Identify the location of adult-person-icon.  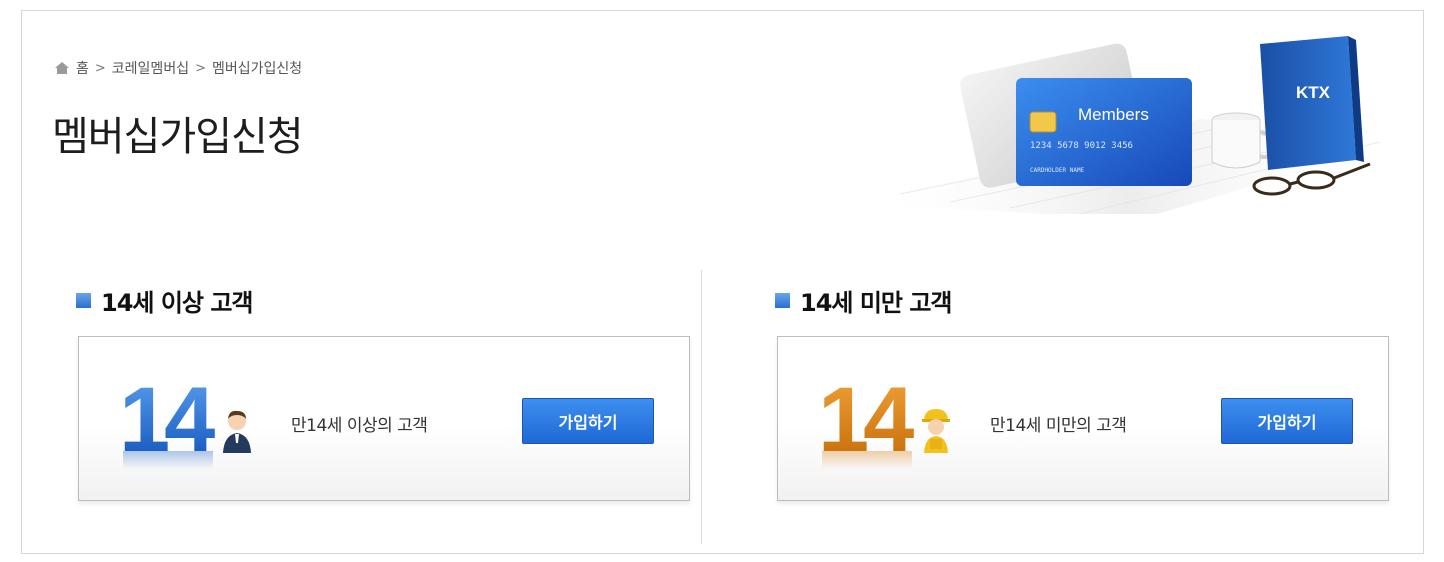
(237, 431).